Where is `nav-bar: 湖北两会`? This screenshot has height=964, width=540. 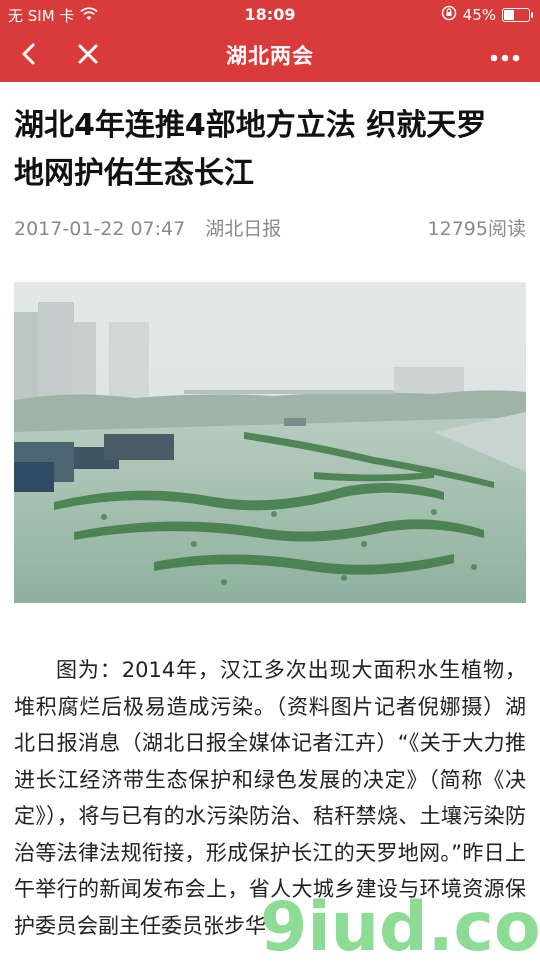 nav-bar: 湖北两会 is located at coordinates (270, 56).